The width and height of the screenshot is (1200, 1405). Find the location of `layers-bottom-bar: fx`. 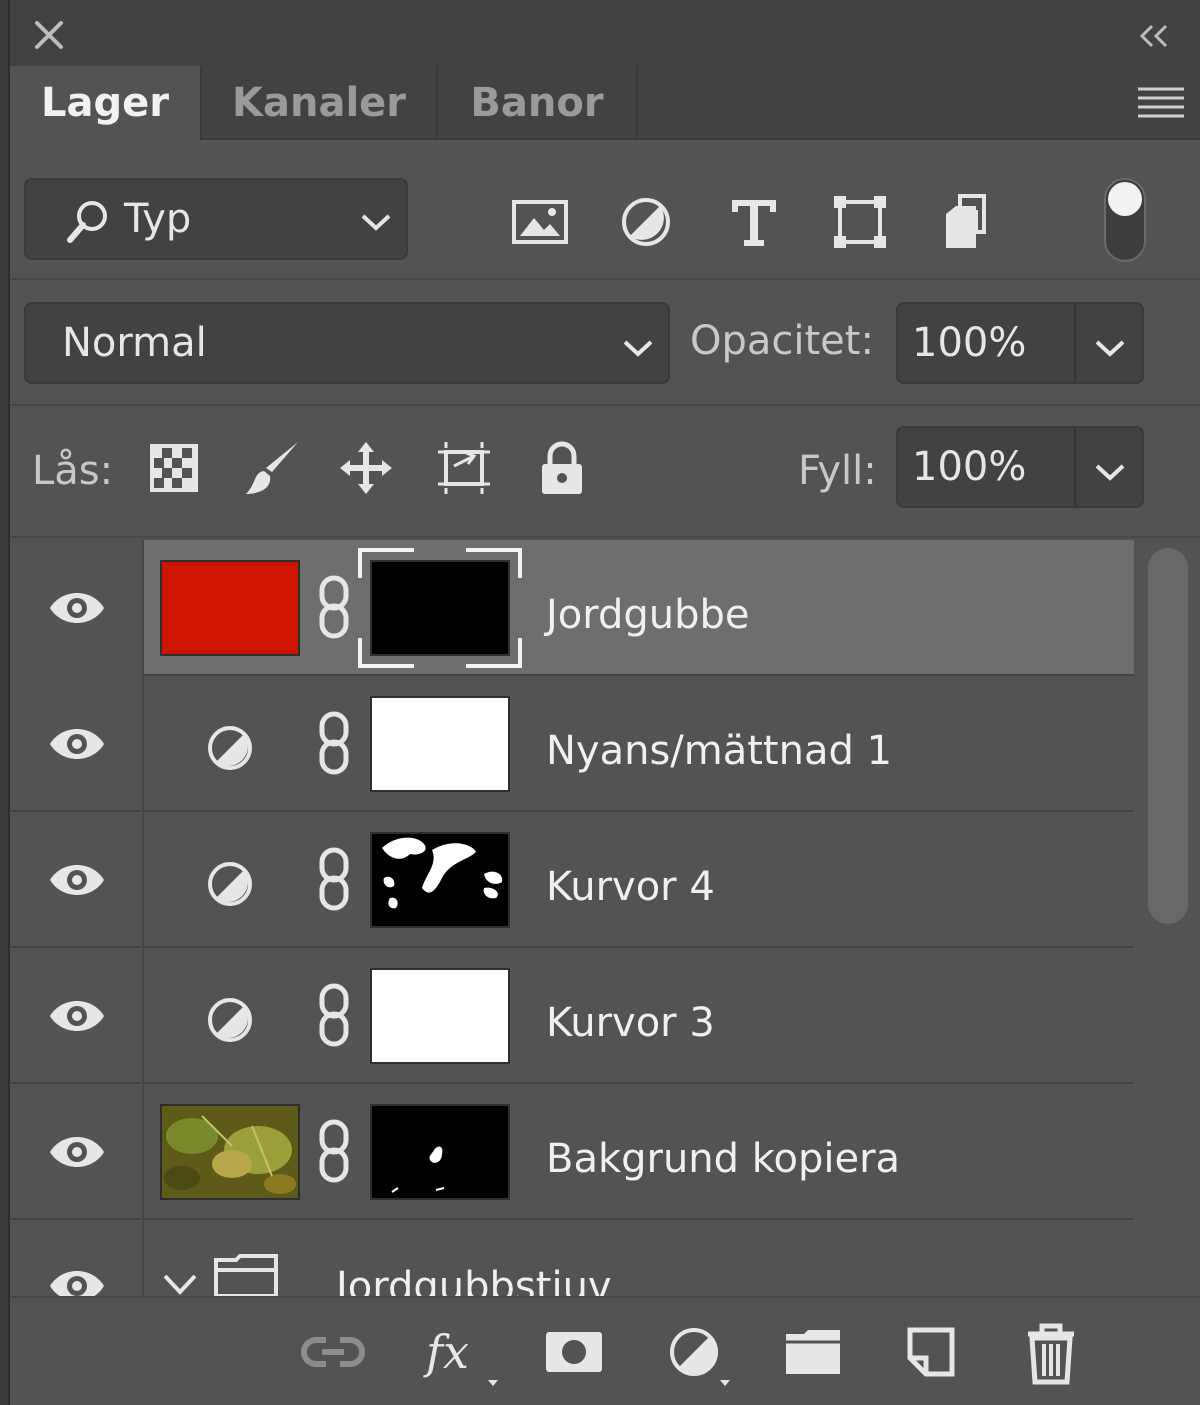

layers-bottom-bar: fx is located at coordinates (605, 1350).